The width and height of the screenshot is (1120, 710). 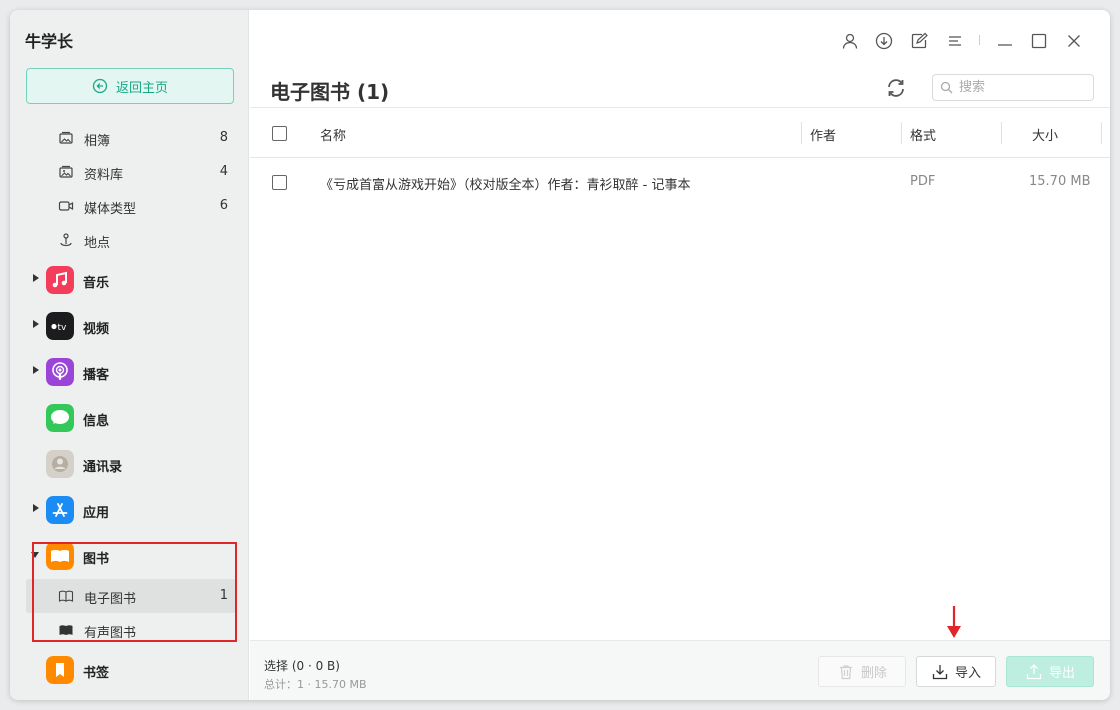 What do you see at coordinates (96, 513) in the screenshot?
I see `category-label: 应用` at bounding box center [96, 513].